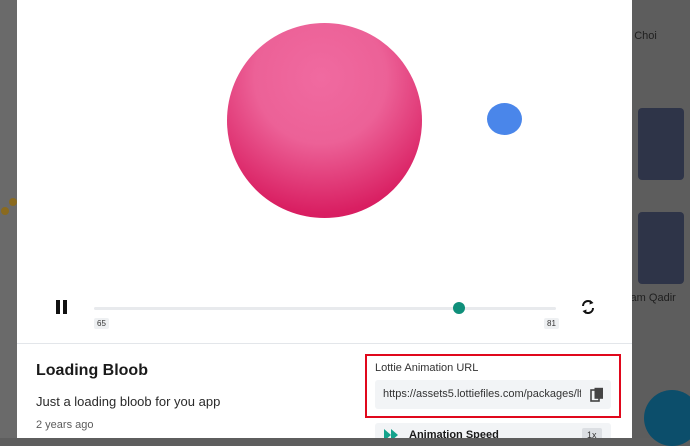 The width and height of the screenshot is (690, 446). What do you see at coordinates (592, 433) in the screenshot?
I see `animation-speed-value: 1x` at bounding box center [592, 433].